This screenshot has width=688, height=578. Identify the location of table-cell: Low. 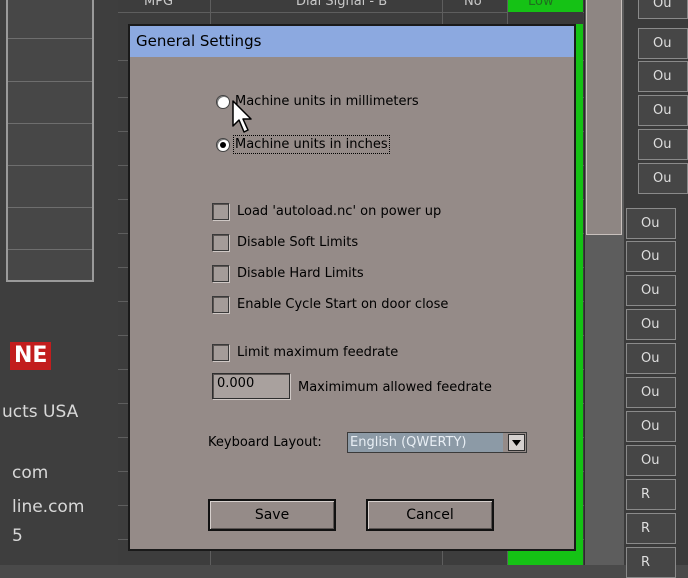
(541, 4).